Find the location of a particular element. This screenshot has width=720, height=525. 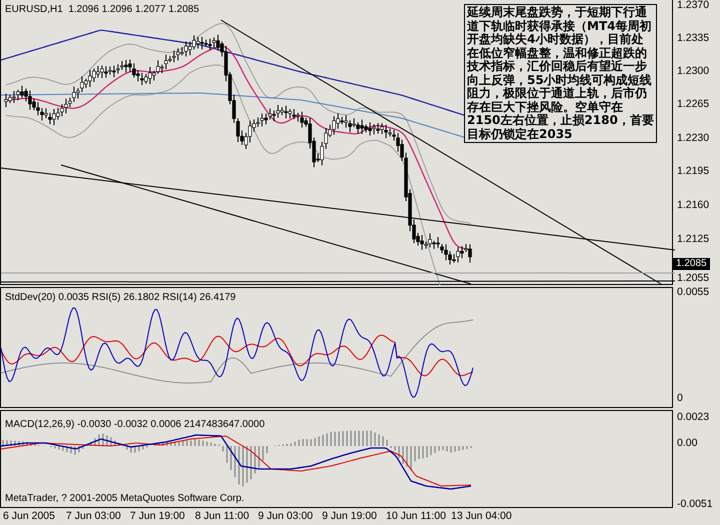

axis-label: 1.2230 is located at coordinates (693, 138).